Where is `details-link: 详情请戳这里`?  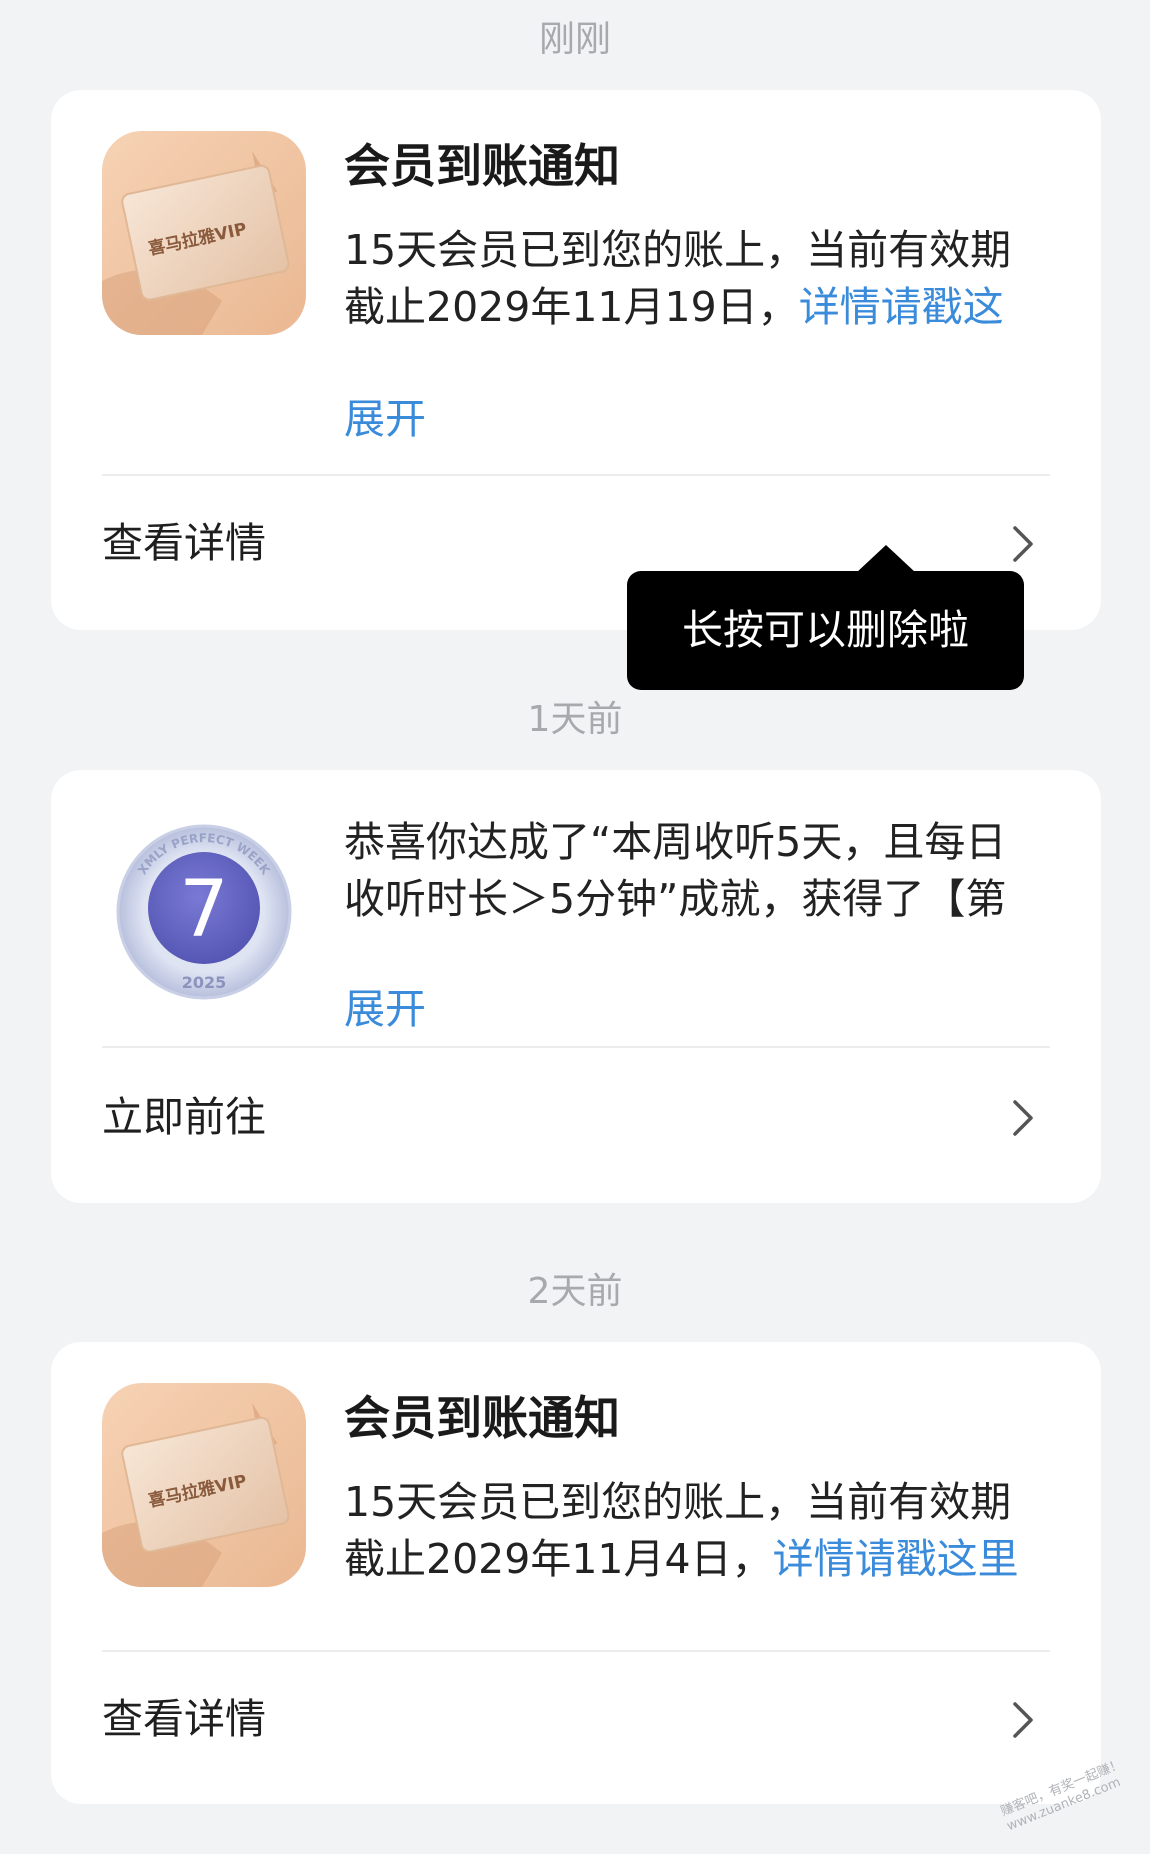 details-link: 详情请戳这里 is located at coordinates (896, 1559).